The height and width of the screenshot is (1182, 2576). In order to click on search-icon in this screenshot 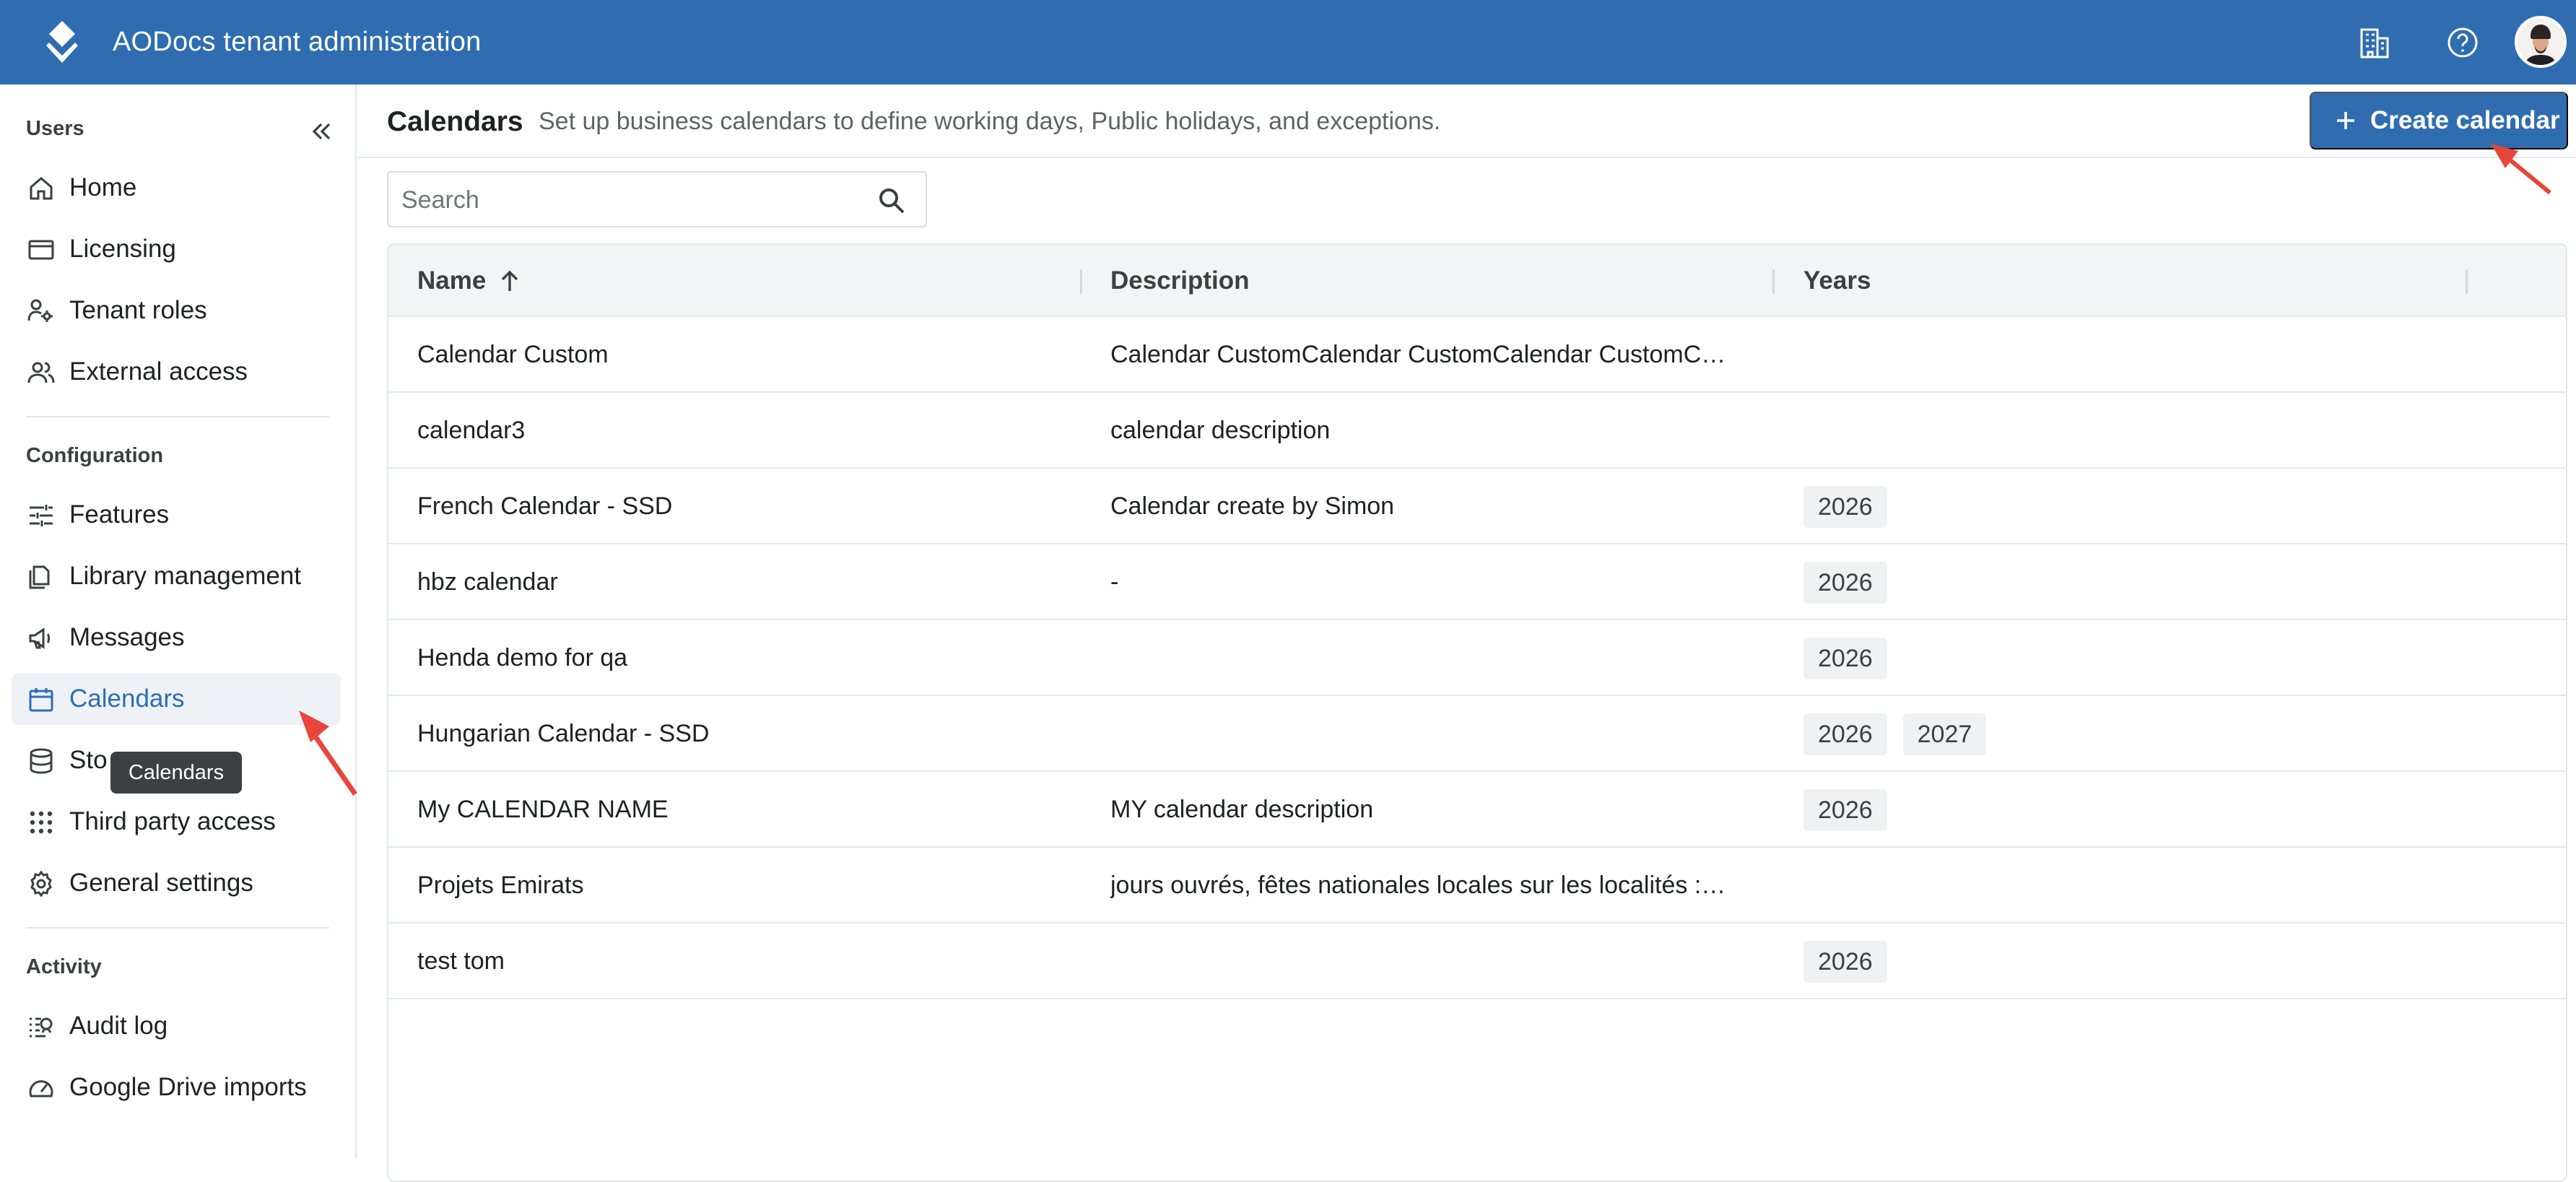, I will do `click(891, 201)`.